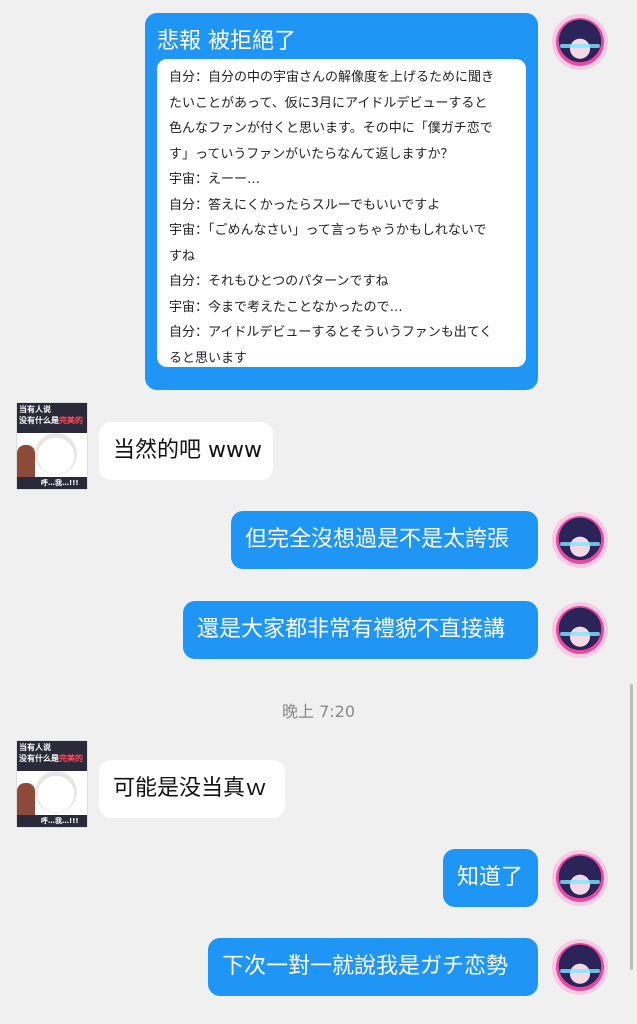  I want to click on message-text: 当然的吧 www, so click(187, 450).